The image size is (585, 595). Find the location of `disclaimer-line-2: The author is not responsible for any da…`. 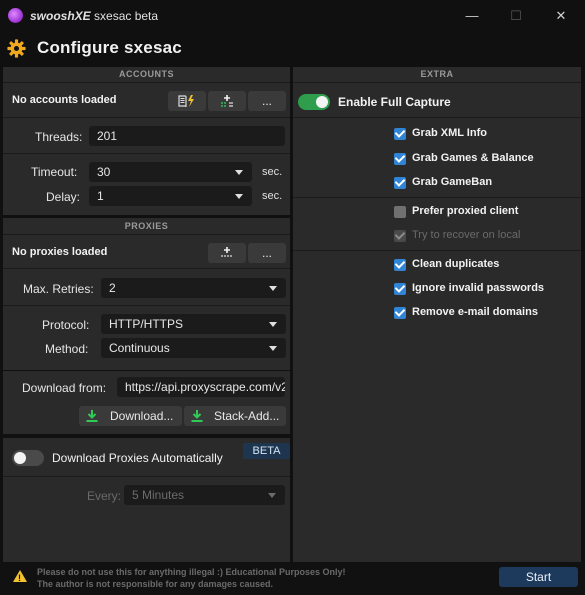

disclaimer-line-2: The author is not responsible for any da… is located at coordinates (155, 584).